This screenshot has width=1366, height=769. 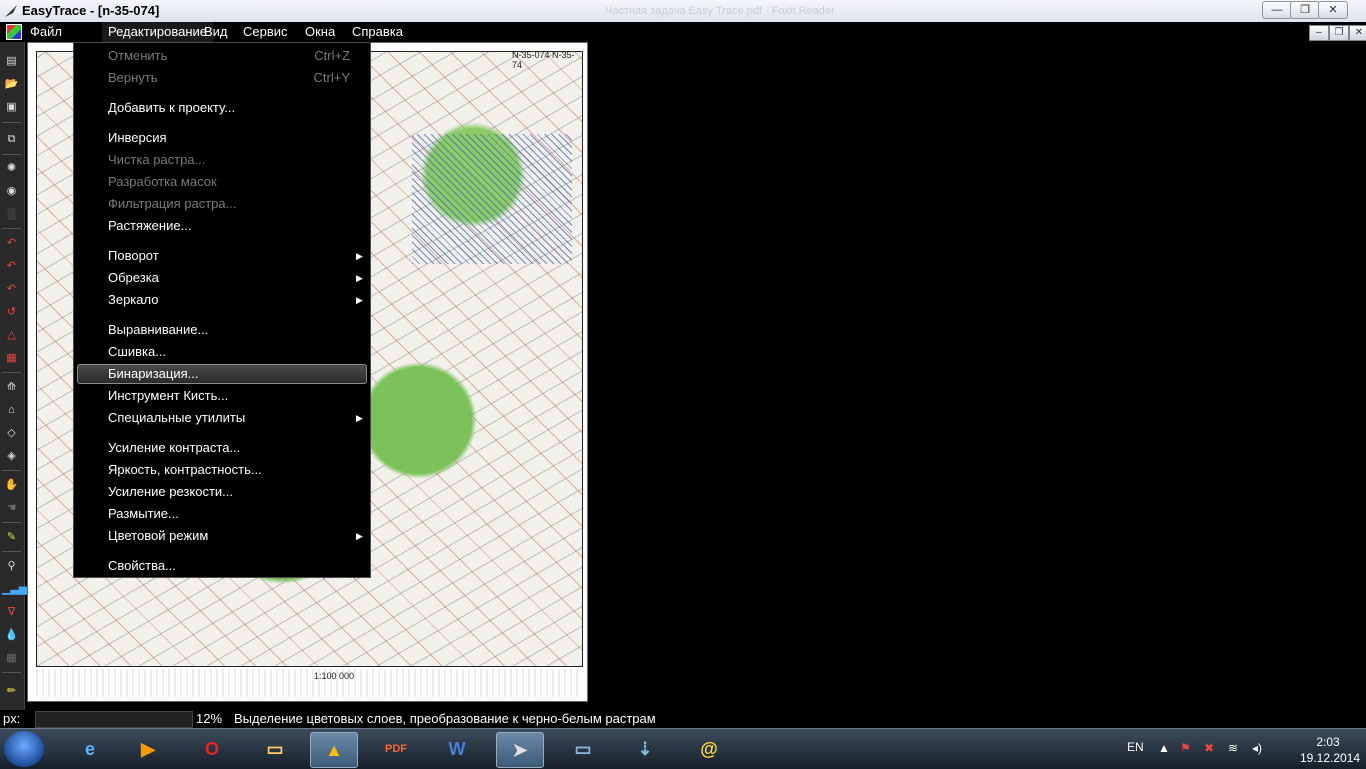 I want to click on language-indicator: EN, so click(x=1135, y=747).